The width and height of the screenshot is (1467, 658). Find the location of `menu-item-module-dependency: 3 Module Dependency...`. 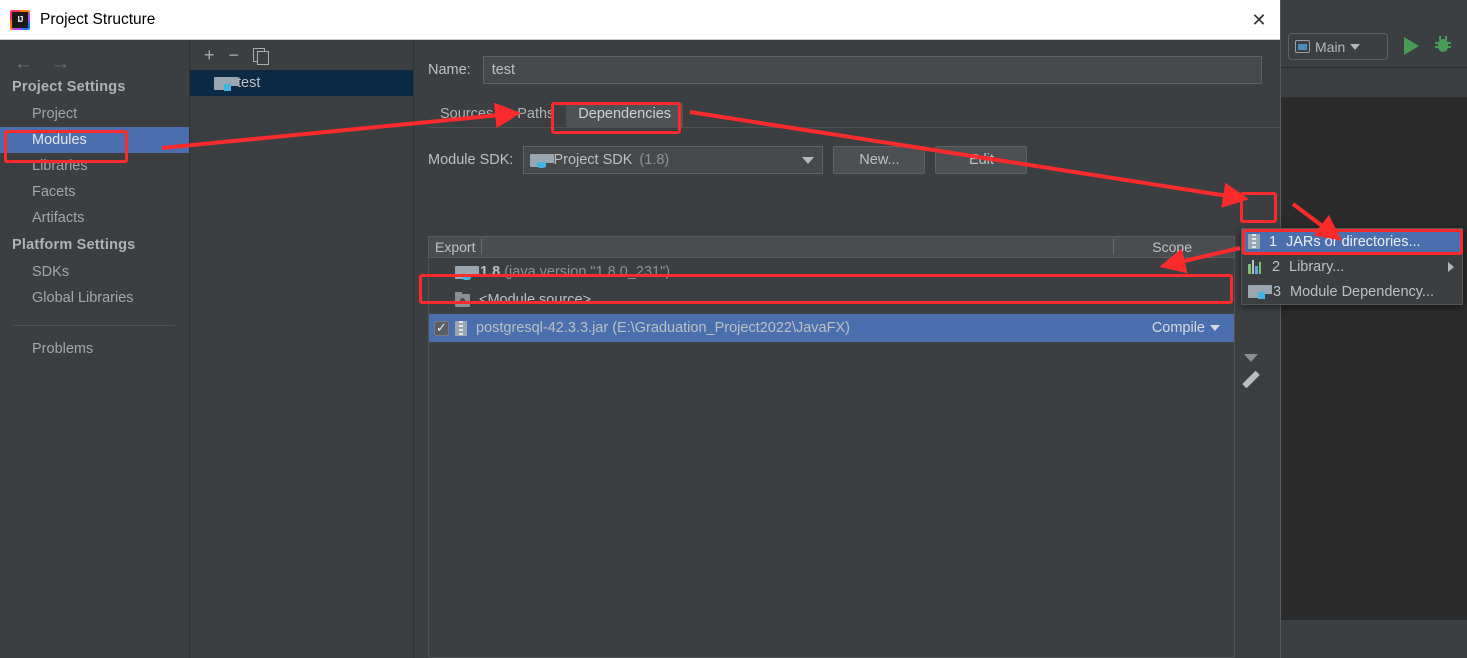

menu-item-module-dependency: 3 Module Dependency... is located at coordinates (1352, 291).